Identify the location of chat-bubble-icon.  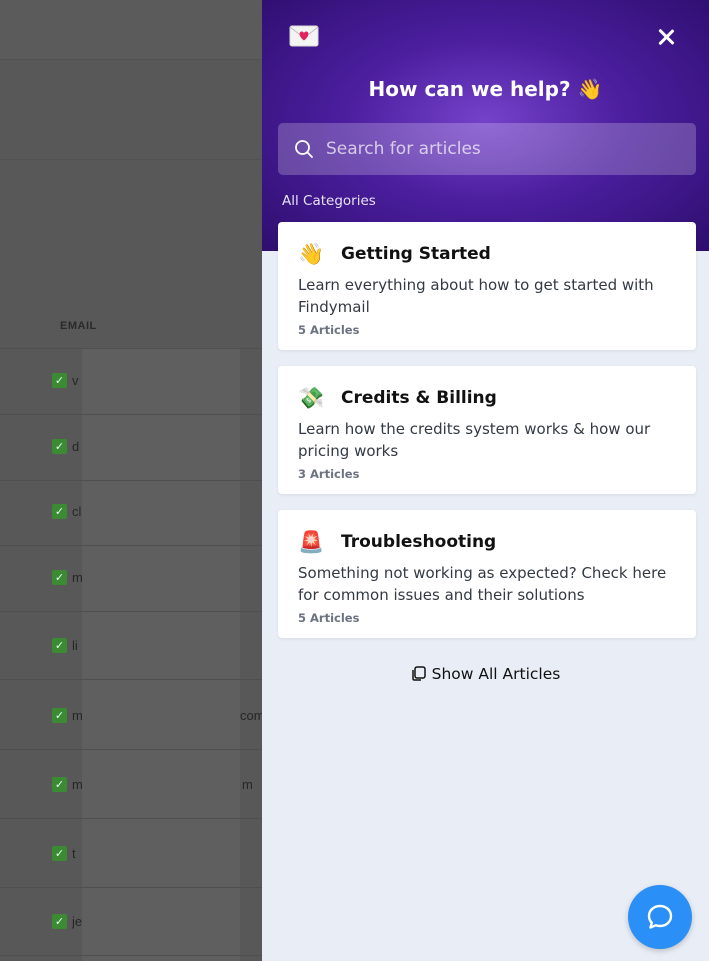
(660, 916).